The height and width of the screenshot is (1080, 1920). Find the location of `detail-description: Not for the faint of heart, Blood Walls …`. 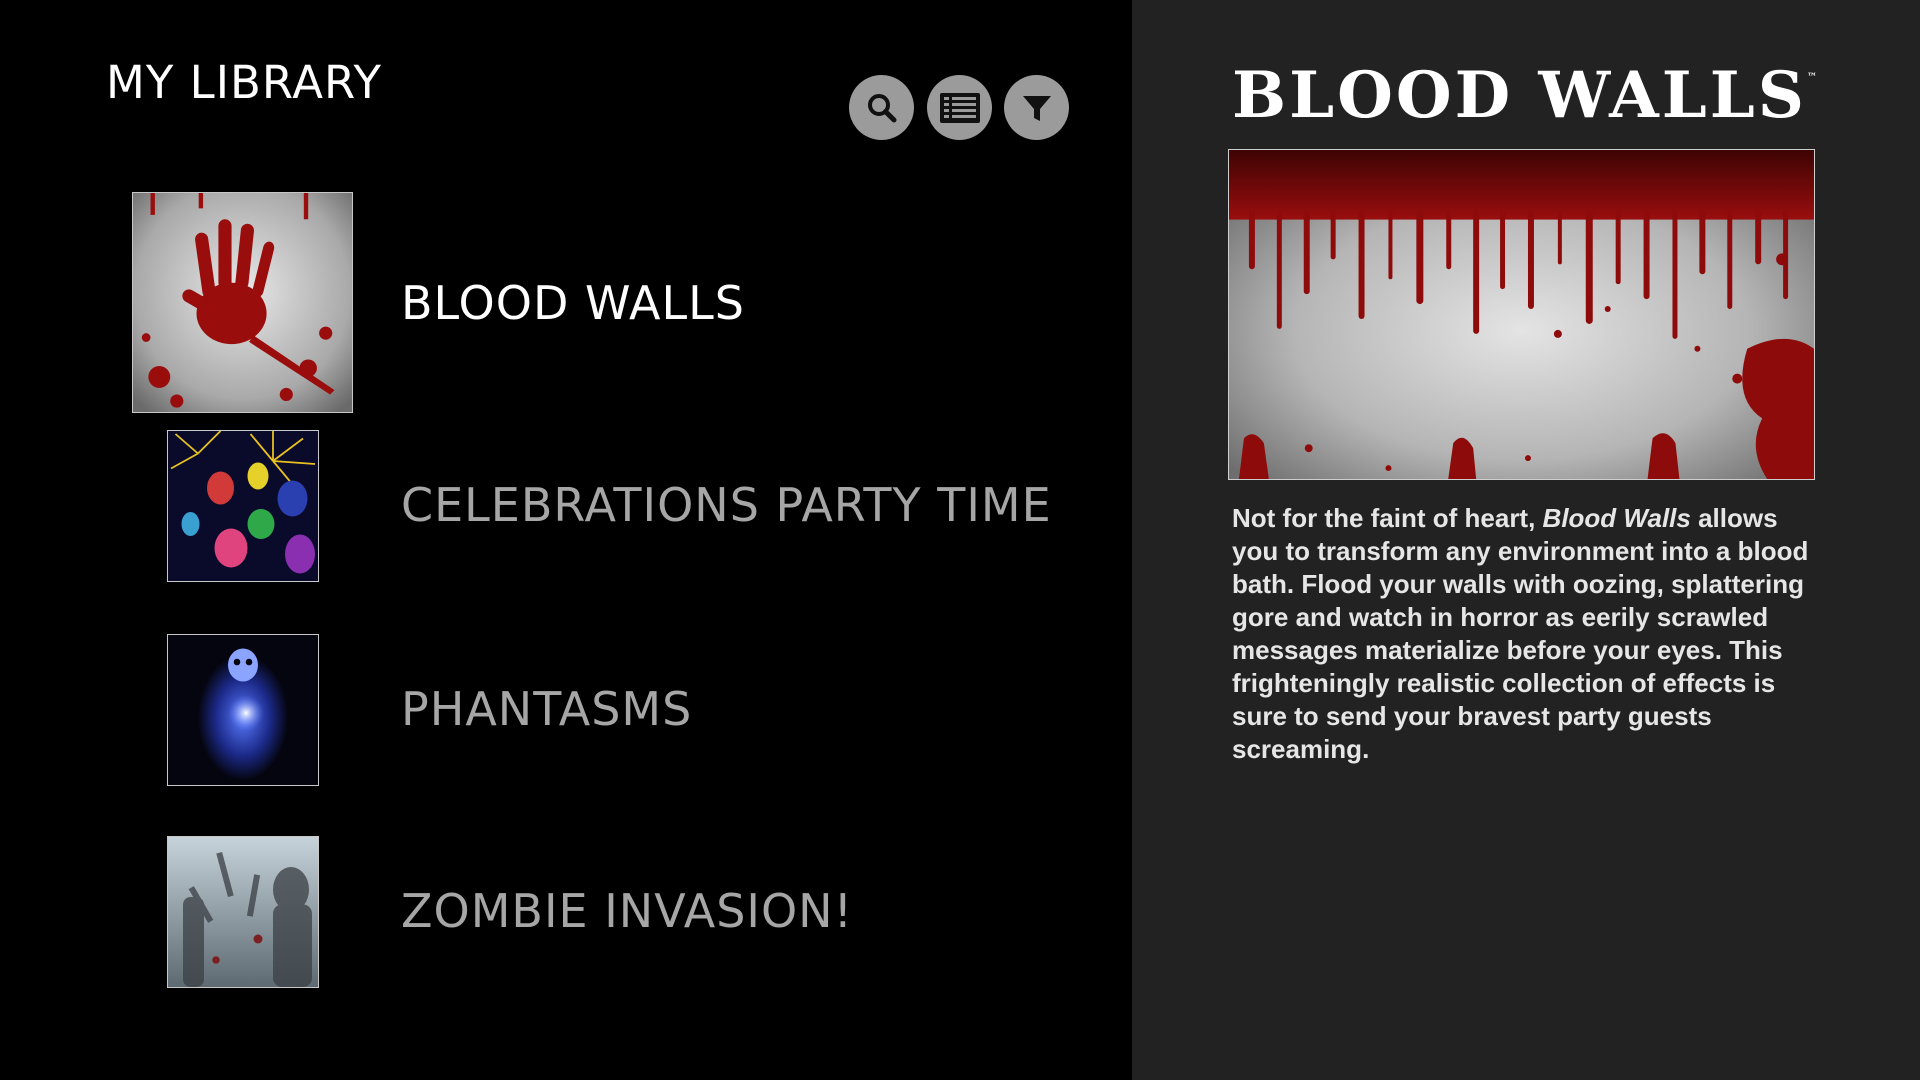

detail-description: Not for the faint of heart, Blood Walls … is located at coordinates (1522, 634).